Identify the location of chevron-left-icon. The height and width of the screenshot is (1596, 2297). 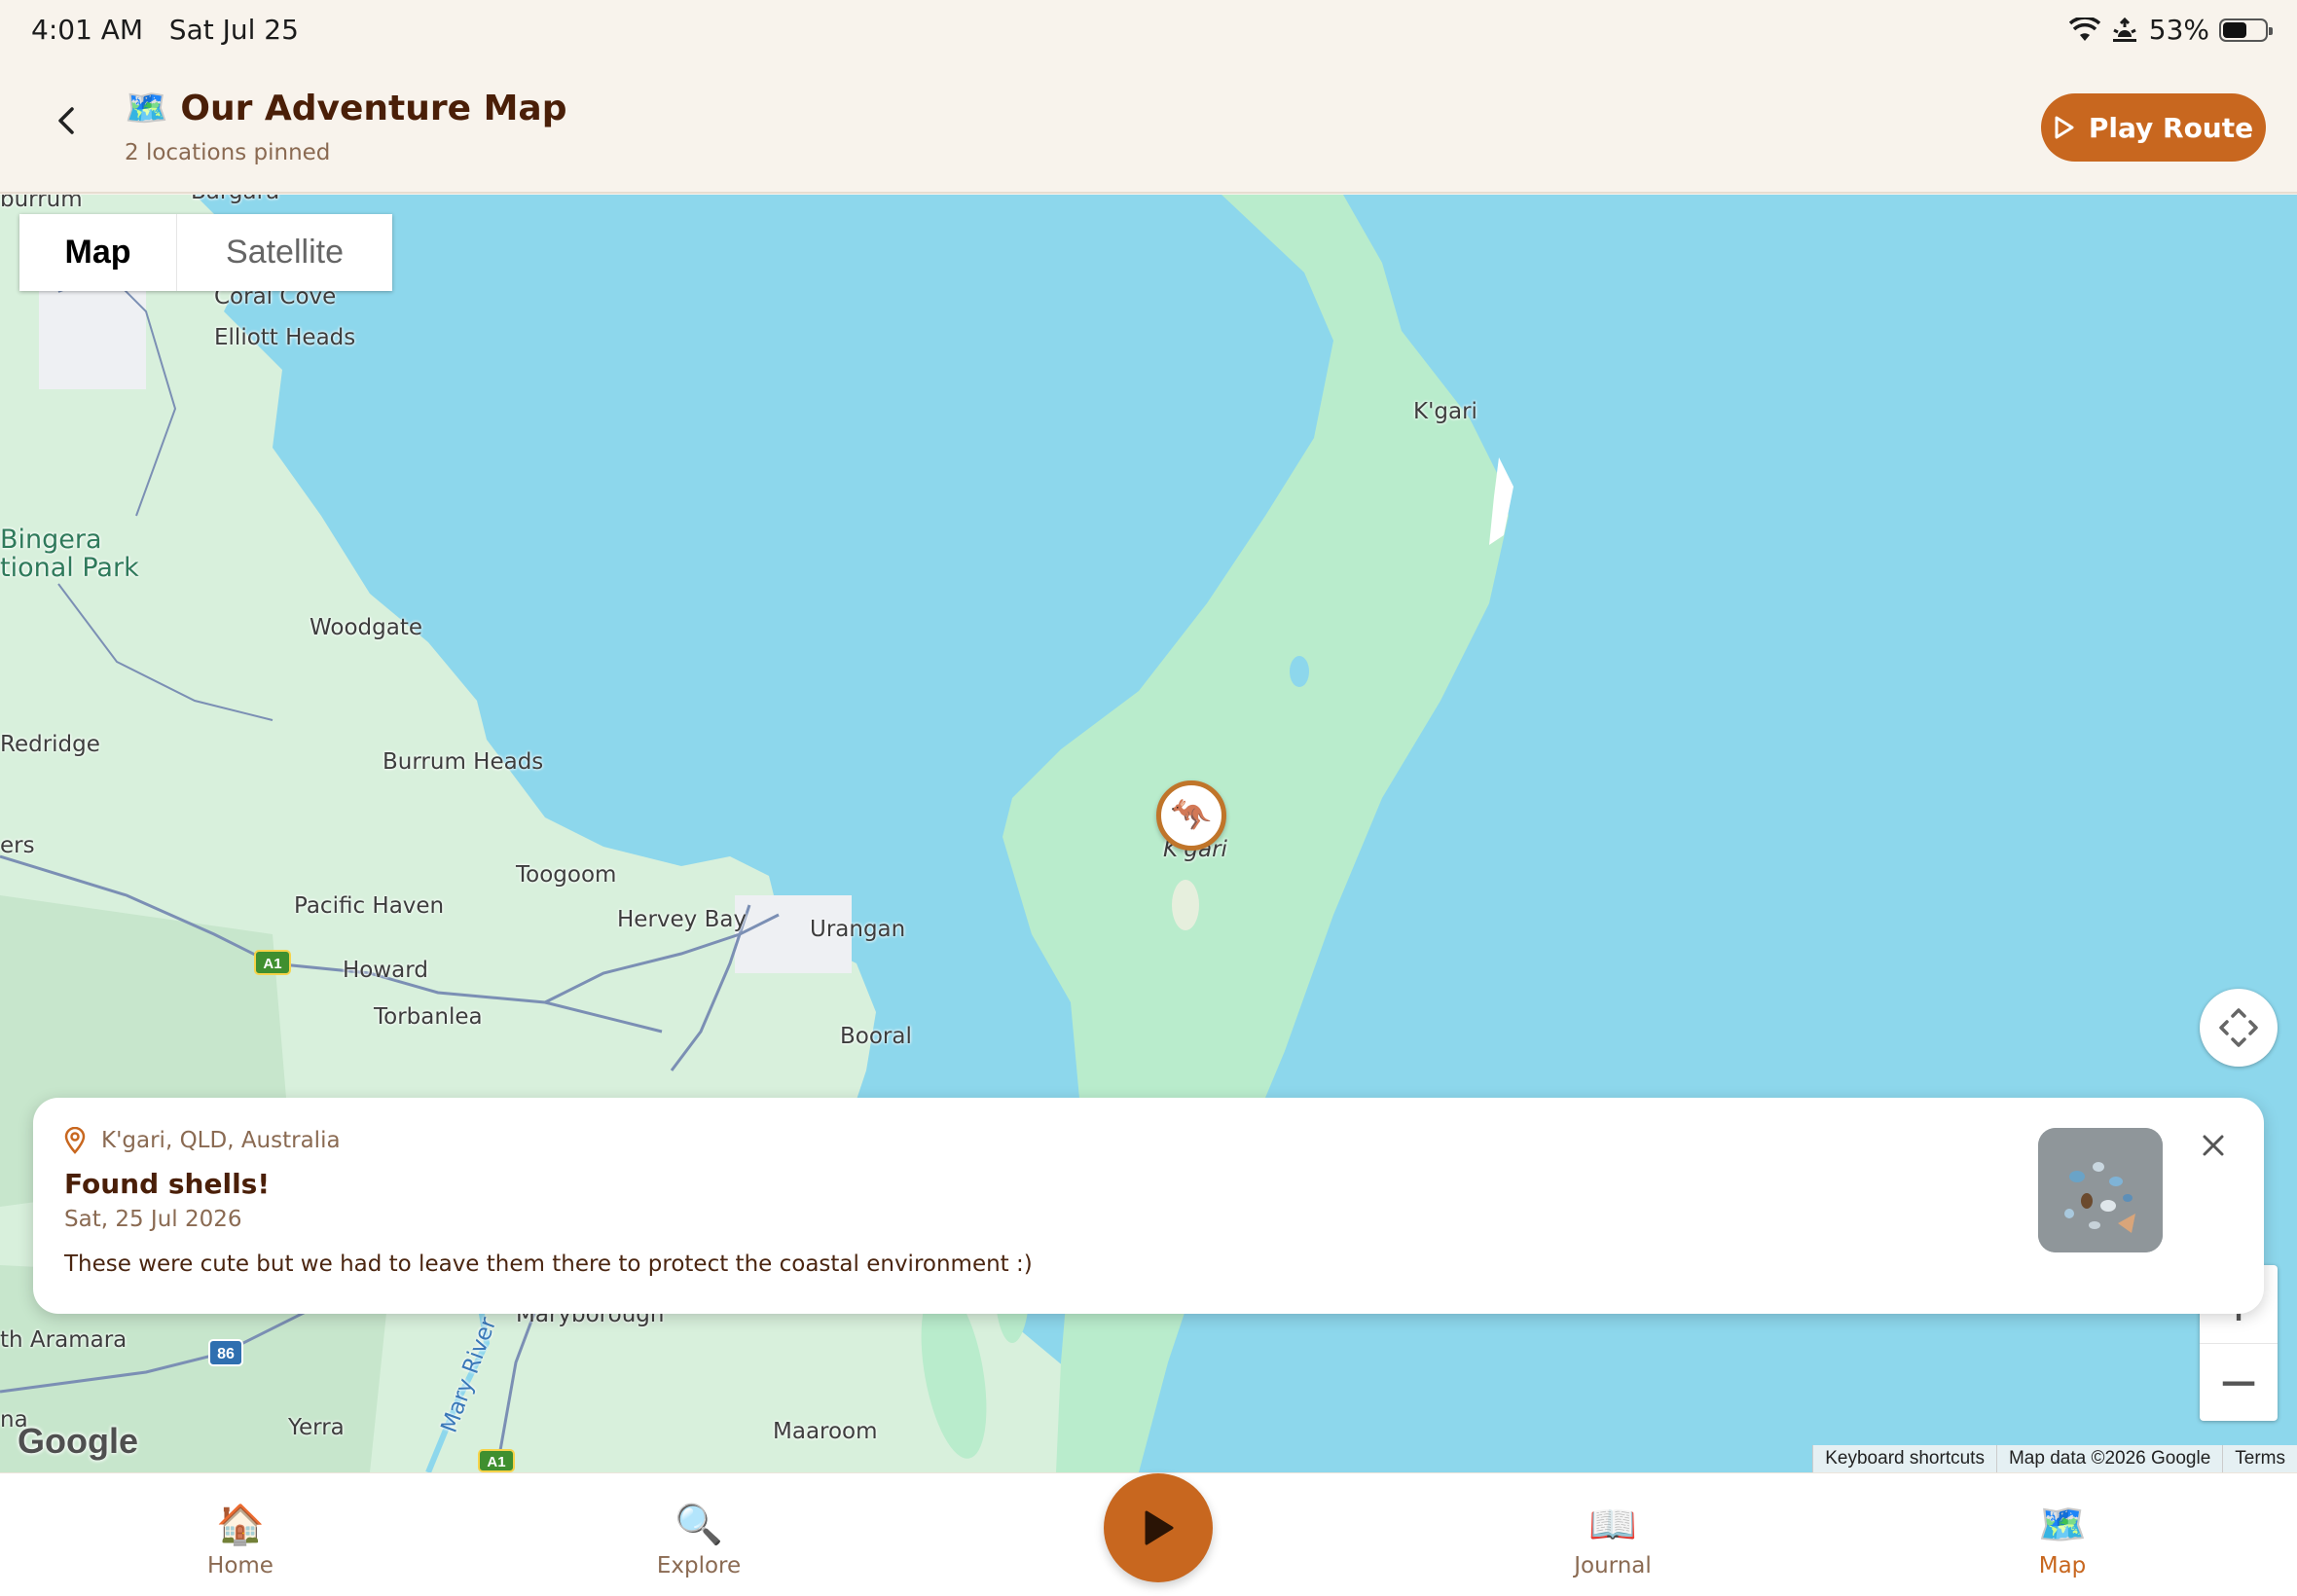
(66, 120).